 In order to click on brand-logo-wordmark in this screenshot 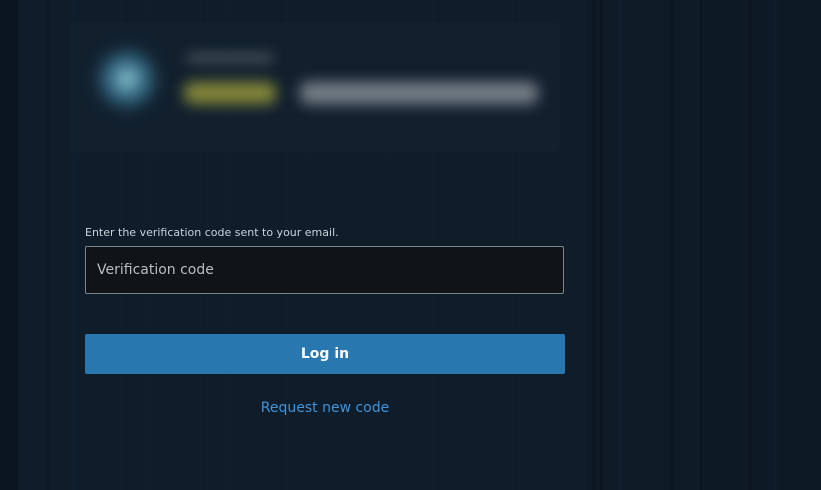, I will do `click(230, 93)`.